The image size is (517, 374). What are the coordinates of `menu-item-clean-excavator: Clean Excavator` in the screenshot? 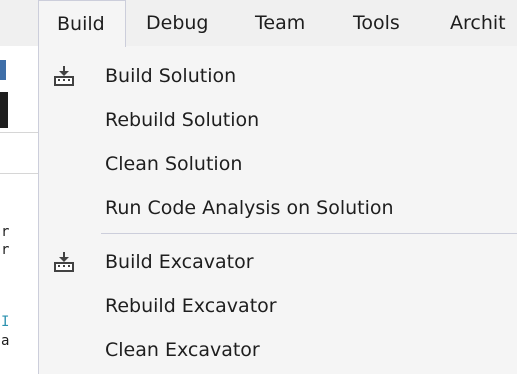 It's located at (278, 350).